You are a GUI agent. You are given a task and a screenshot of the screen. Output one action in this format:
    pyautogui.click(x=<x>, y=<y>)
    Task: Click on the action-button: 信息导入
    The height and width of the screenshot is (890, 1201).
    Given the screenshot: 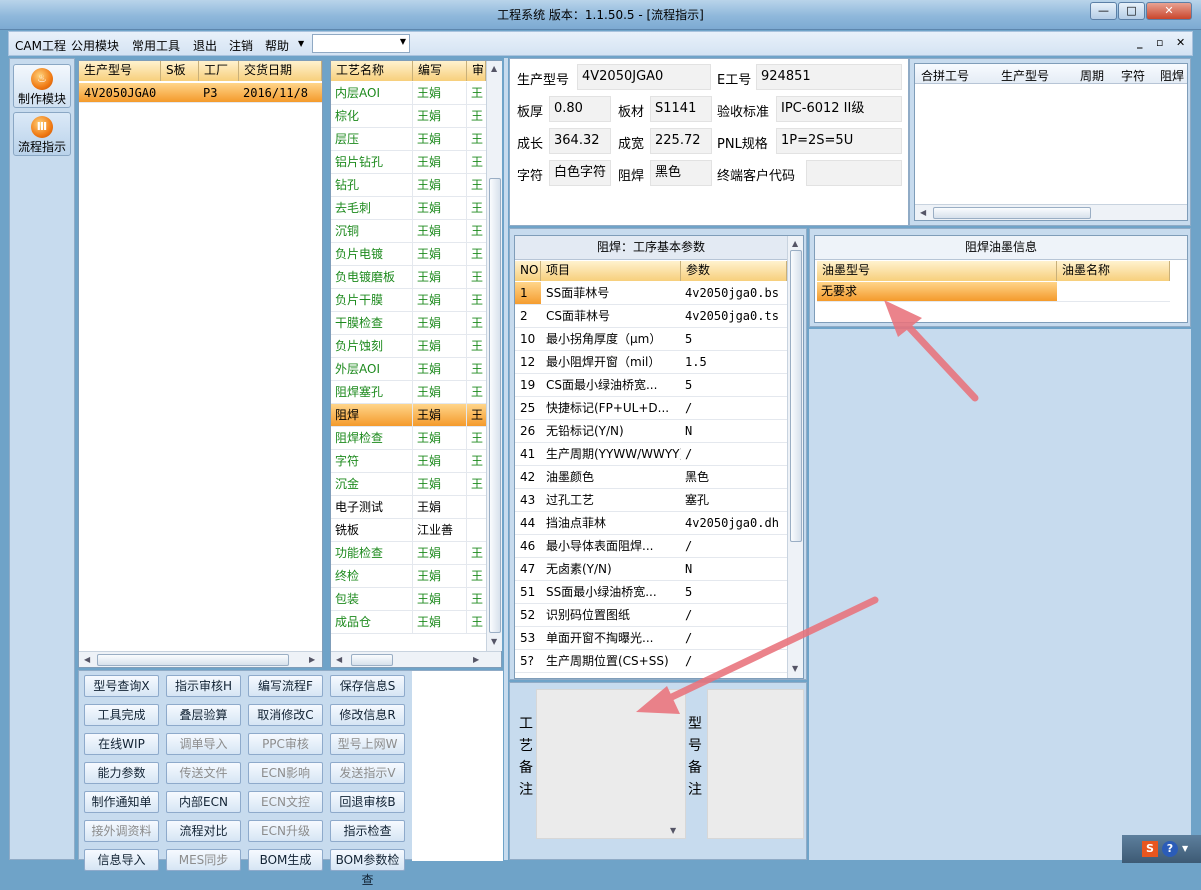 What is the action you would take?
    pyautogui.click(x=121, y=860)
    